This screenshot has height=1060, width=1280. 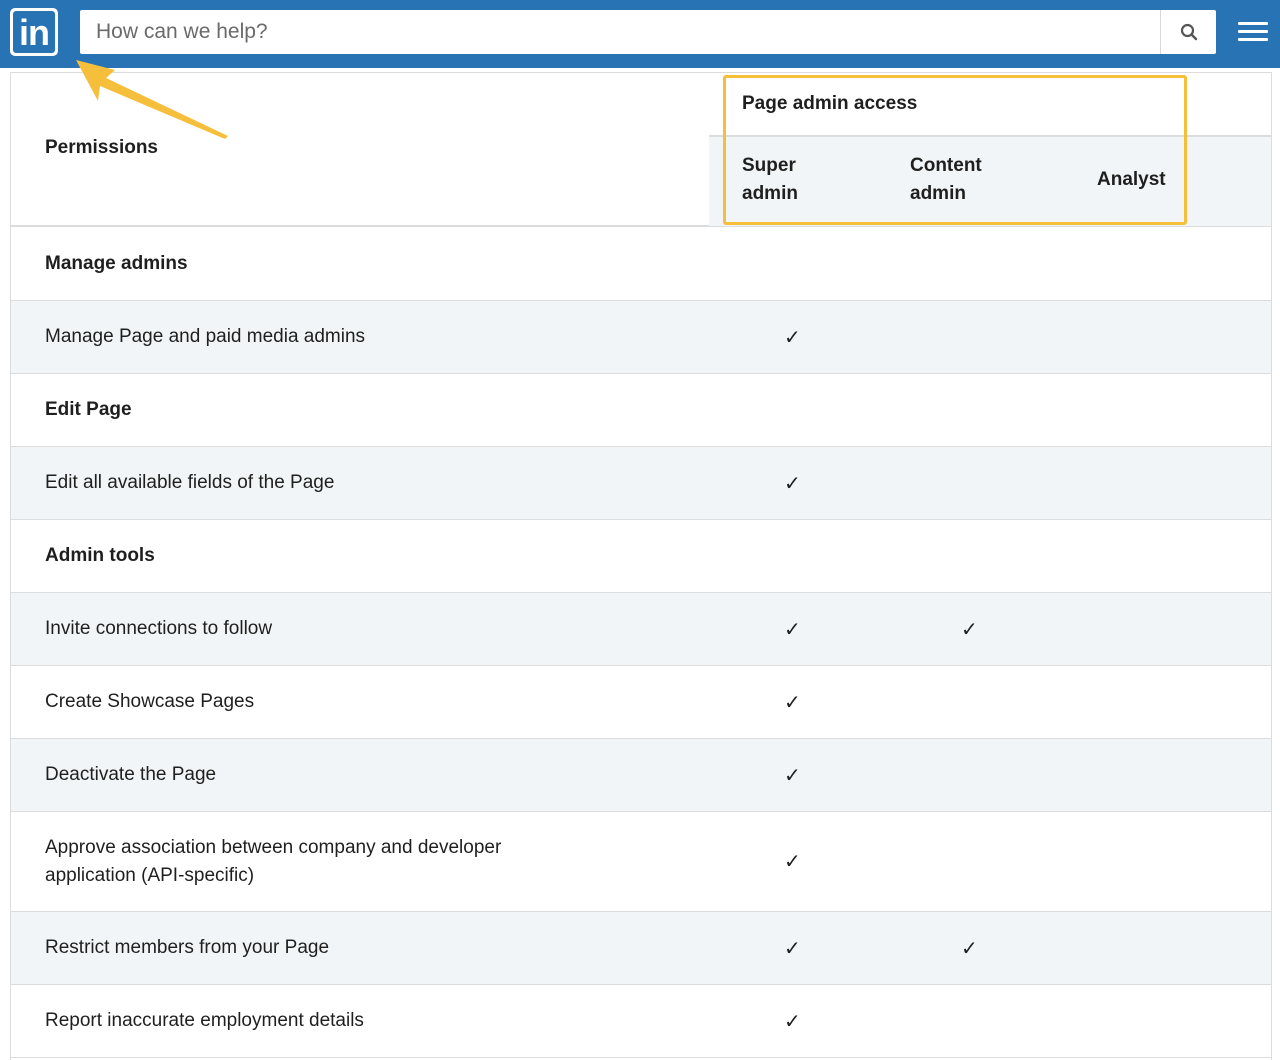 What do you see at coordinates (187, 947) in the screenshot?
I see `permission-label: Restrict members from your Page` at bounding box center [187, 947].